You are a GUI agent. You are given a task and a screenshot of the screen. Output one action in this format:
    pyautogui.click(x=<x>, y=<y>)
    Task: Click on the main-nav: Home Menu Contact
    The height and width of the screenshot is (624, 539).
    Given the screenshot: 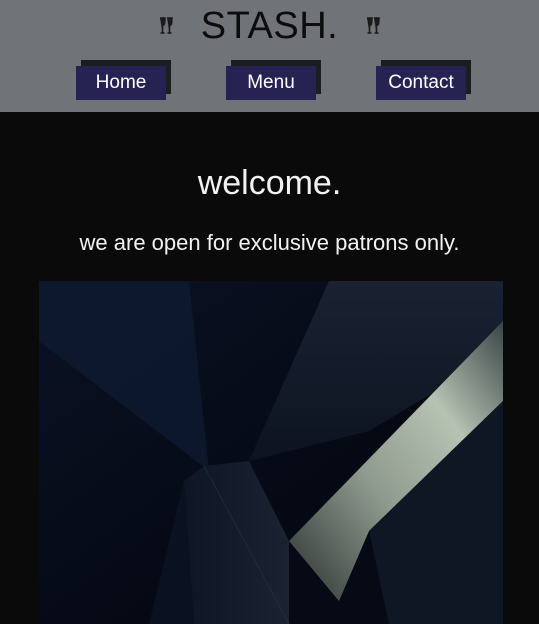 What is the action you would take?
    pyautogui.click(x=269, y=82)
    